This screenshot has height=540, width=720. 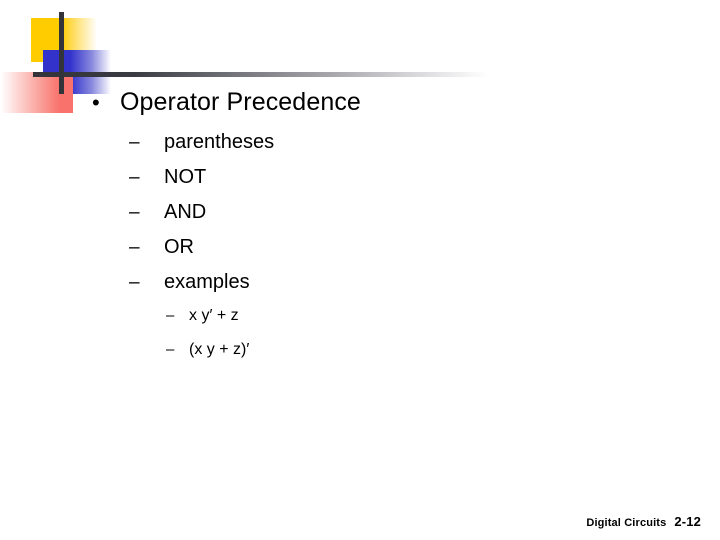 I want to click on sub-bullet-label: OR, so click(x=179, y=247).